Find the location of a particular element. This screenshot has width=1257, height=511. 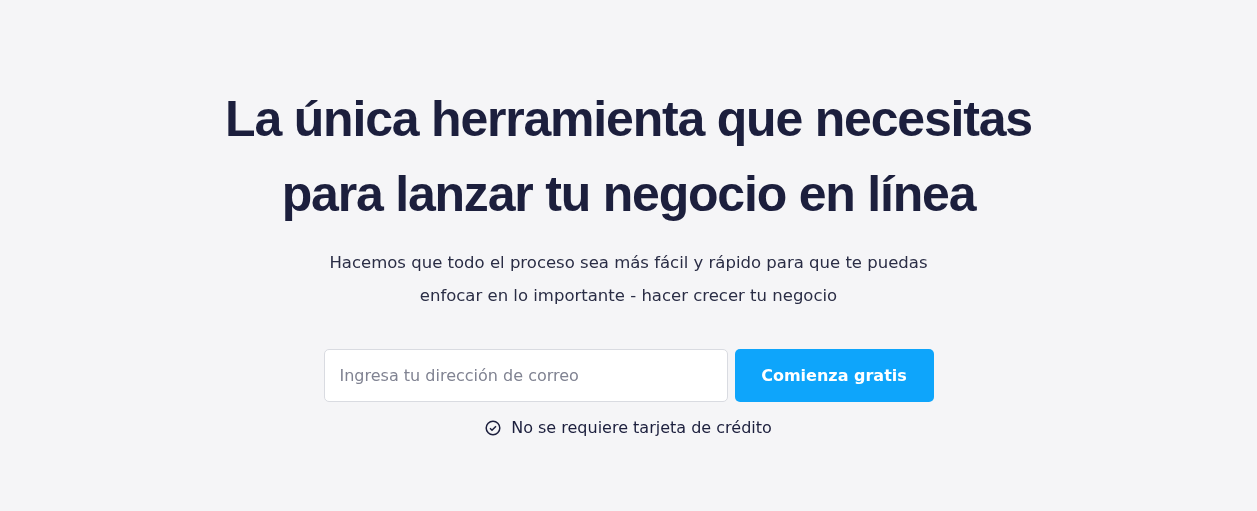

email-field: Ingresa tu dirección de correo is located at coordinates (525, 375).